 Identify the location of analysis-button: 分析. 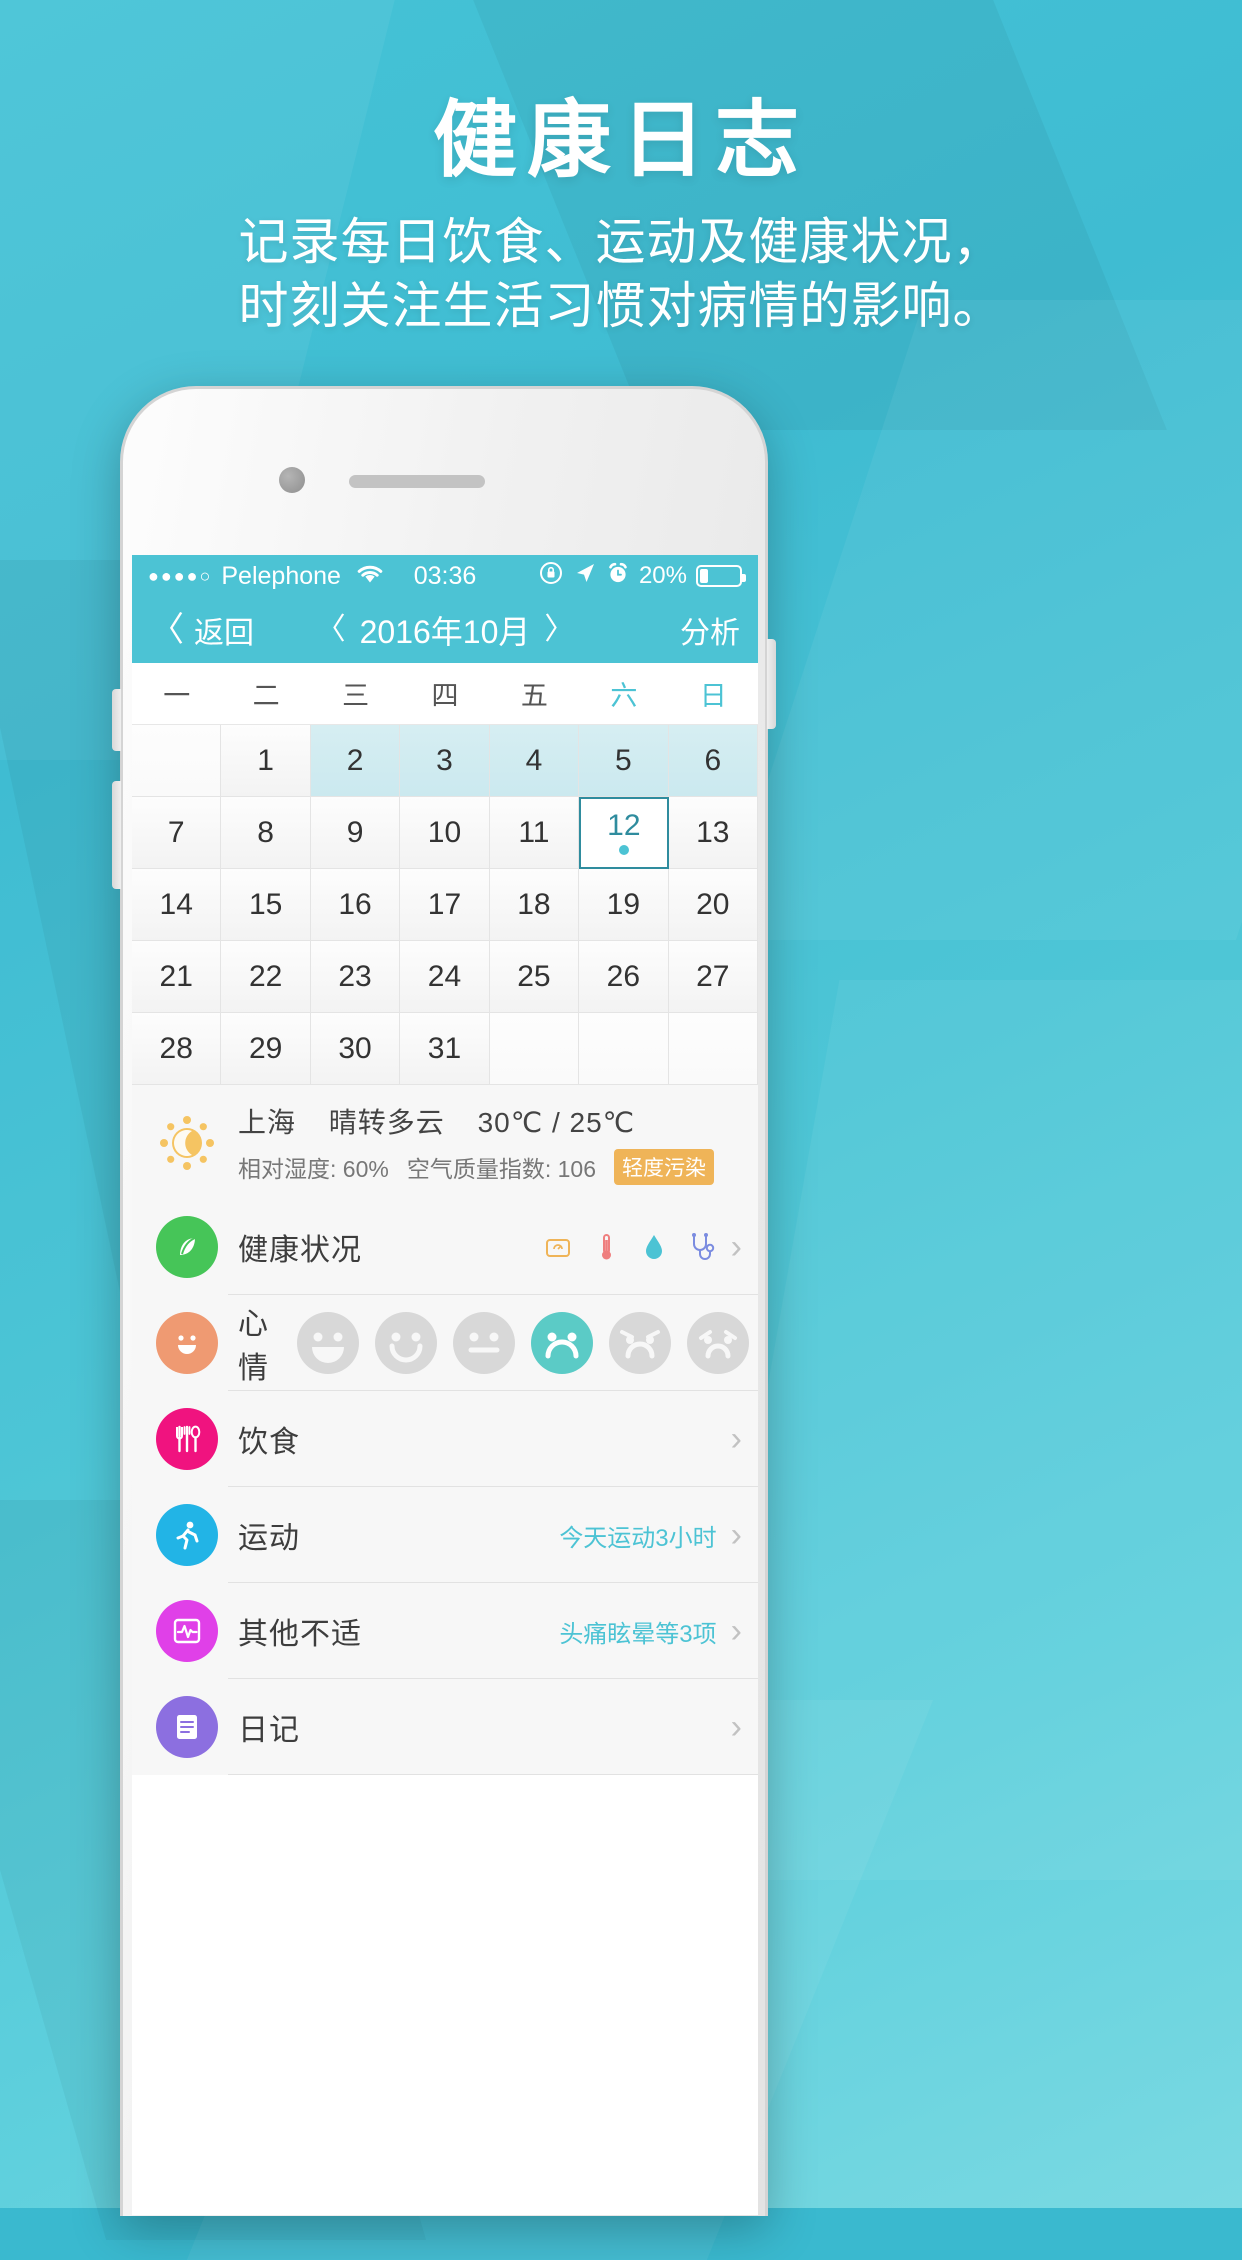
(710, 630).